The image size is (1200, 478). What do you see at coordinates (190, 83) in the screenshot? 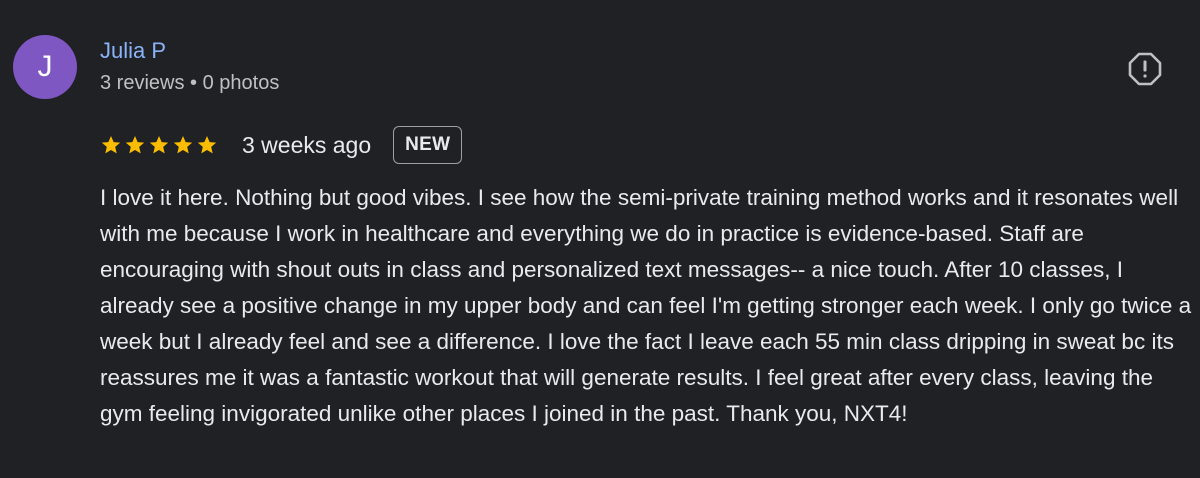
I see `reviewer-meta: 3 reviews • 0 photos` at bounding box center [190, 83].